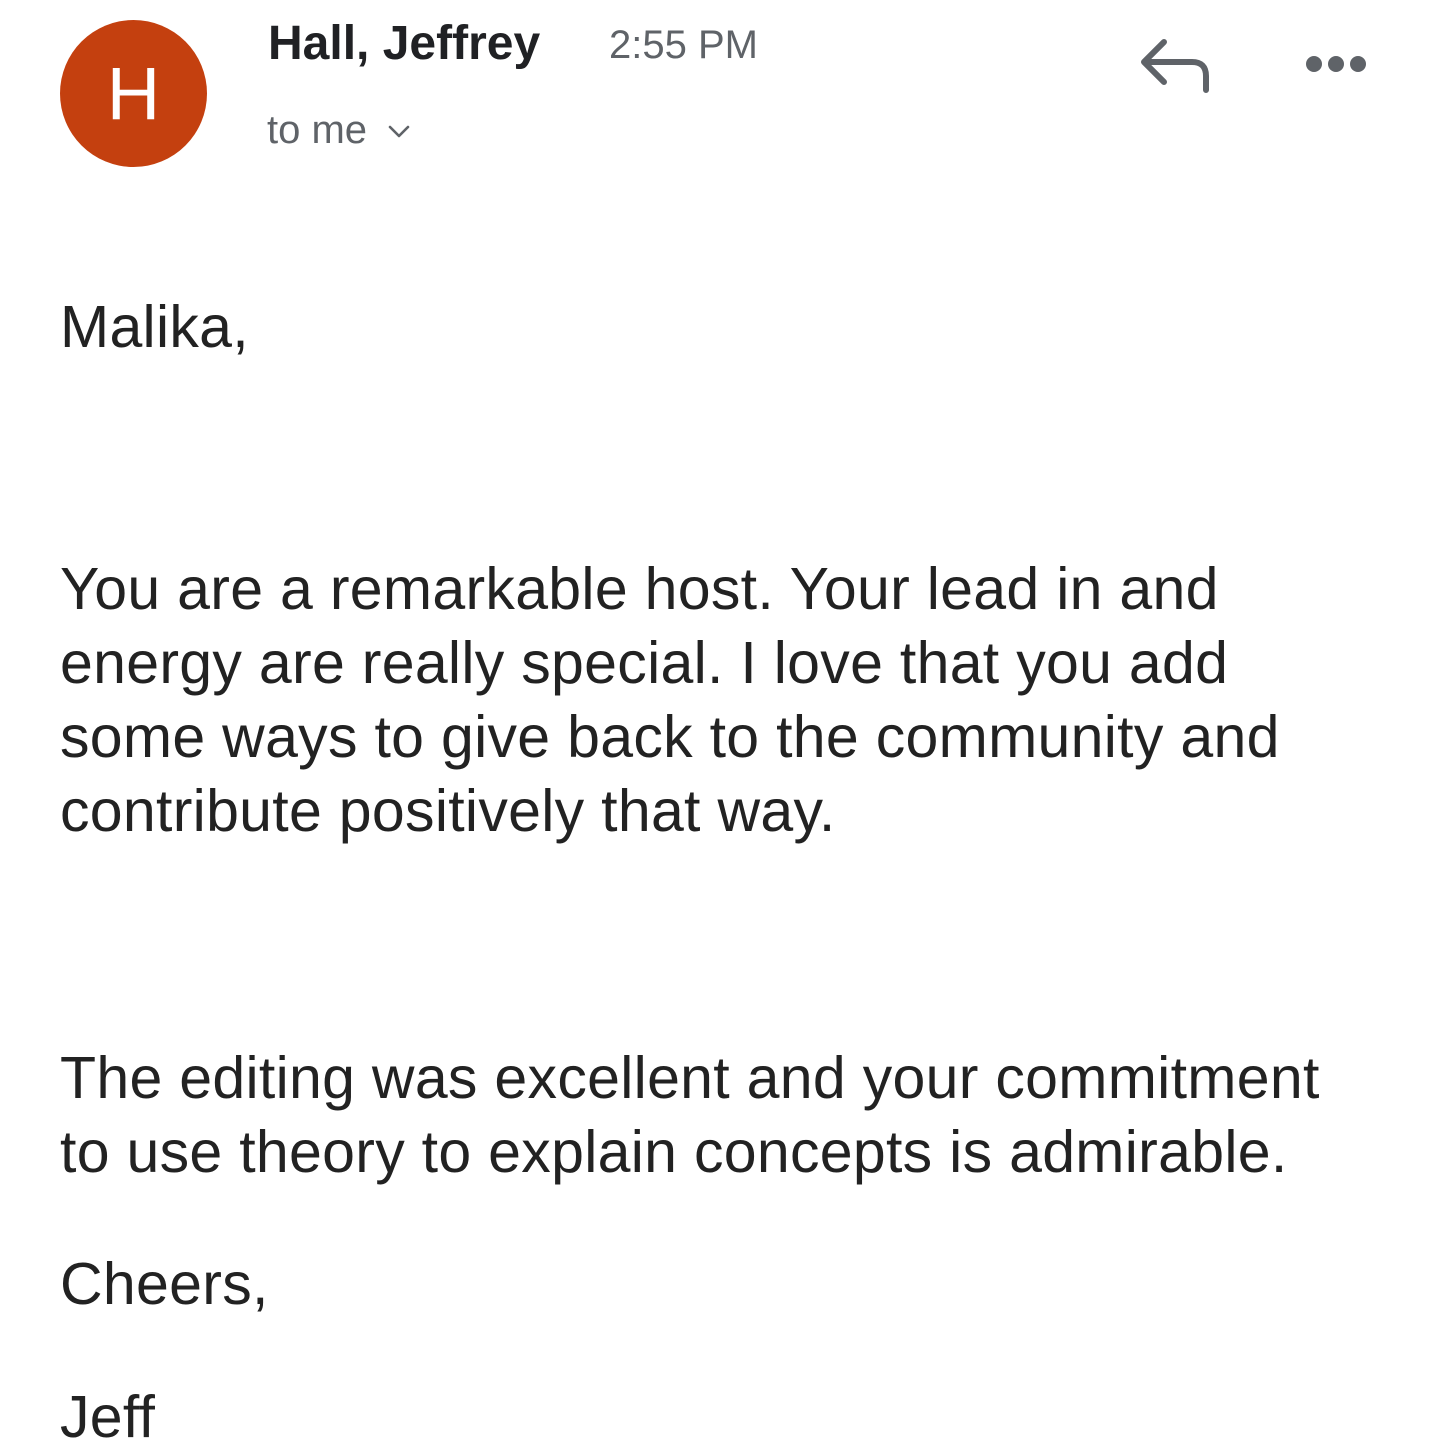 The height and width of the screenshot is (1440, 1440). I want to click on message-timestamp: 2:55 PM, so click(683, 45).